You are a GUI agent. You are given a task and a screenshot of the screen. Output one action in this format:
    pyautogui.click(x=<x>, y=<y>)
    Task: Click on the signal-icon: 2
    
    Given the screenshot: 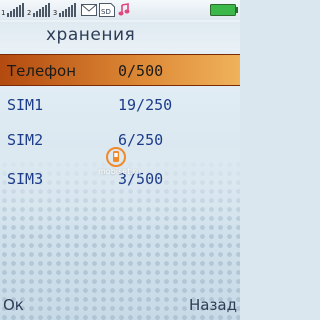 What is the action you would take?
    pyautogui.click(x=39, y=10)
    